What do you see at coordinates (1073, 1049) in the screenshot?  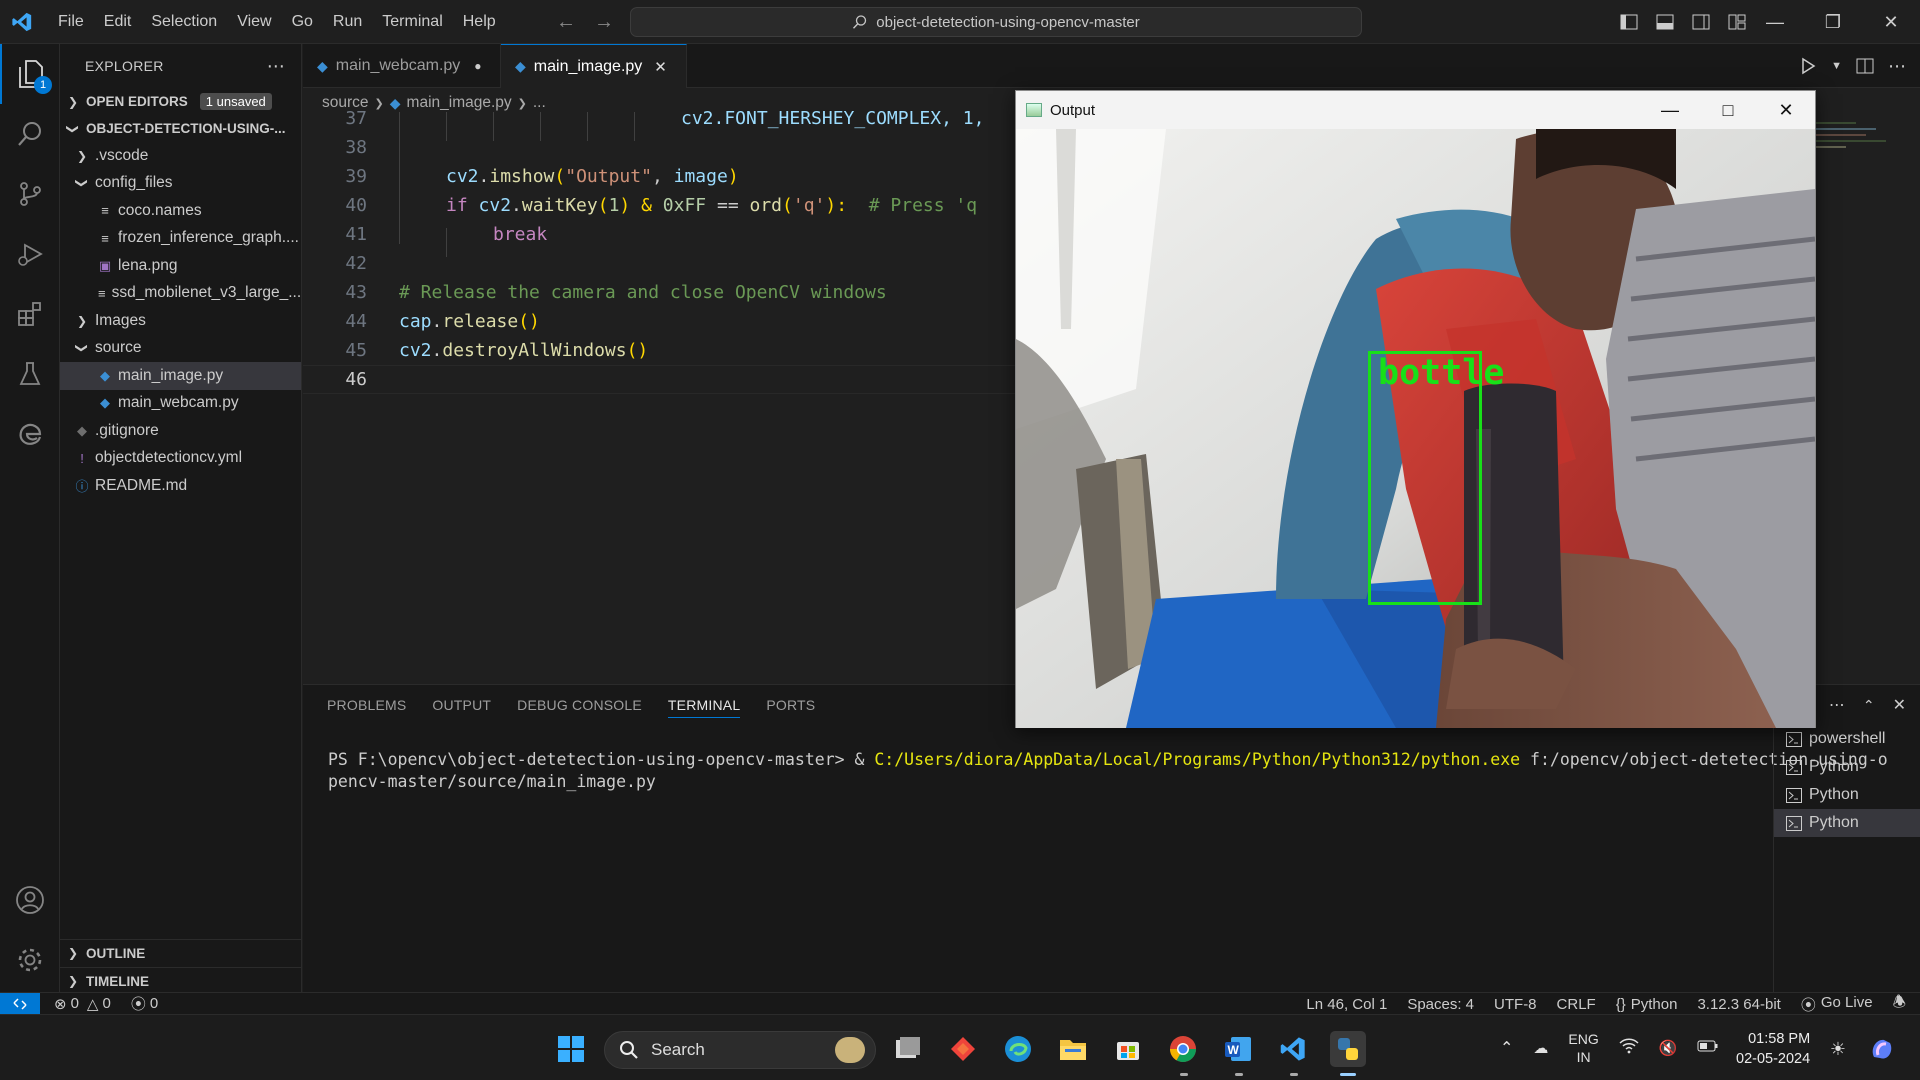 I see `file-explorer-icon` at bounding box center [1073, 1049].